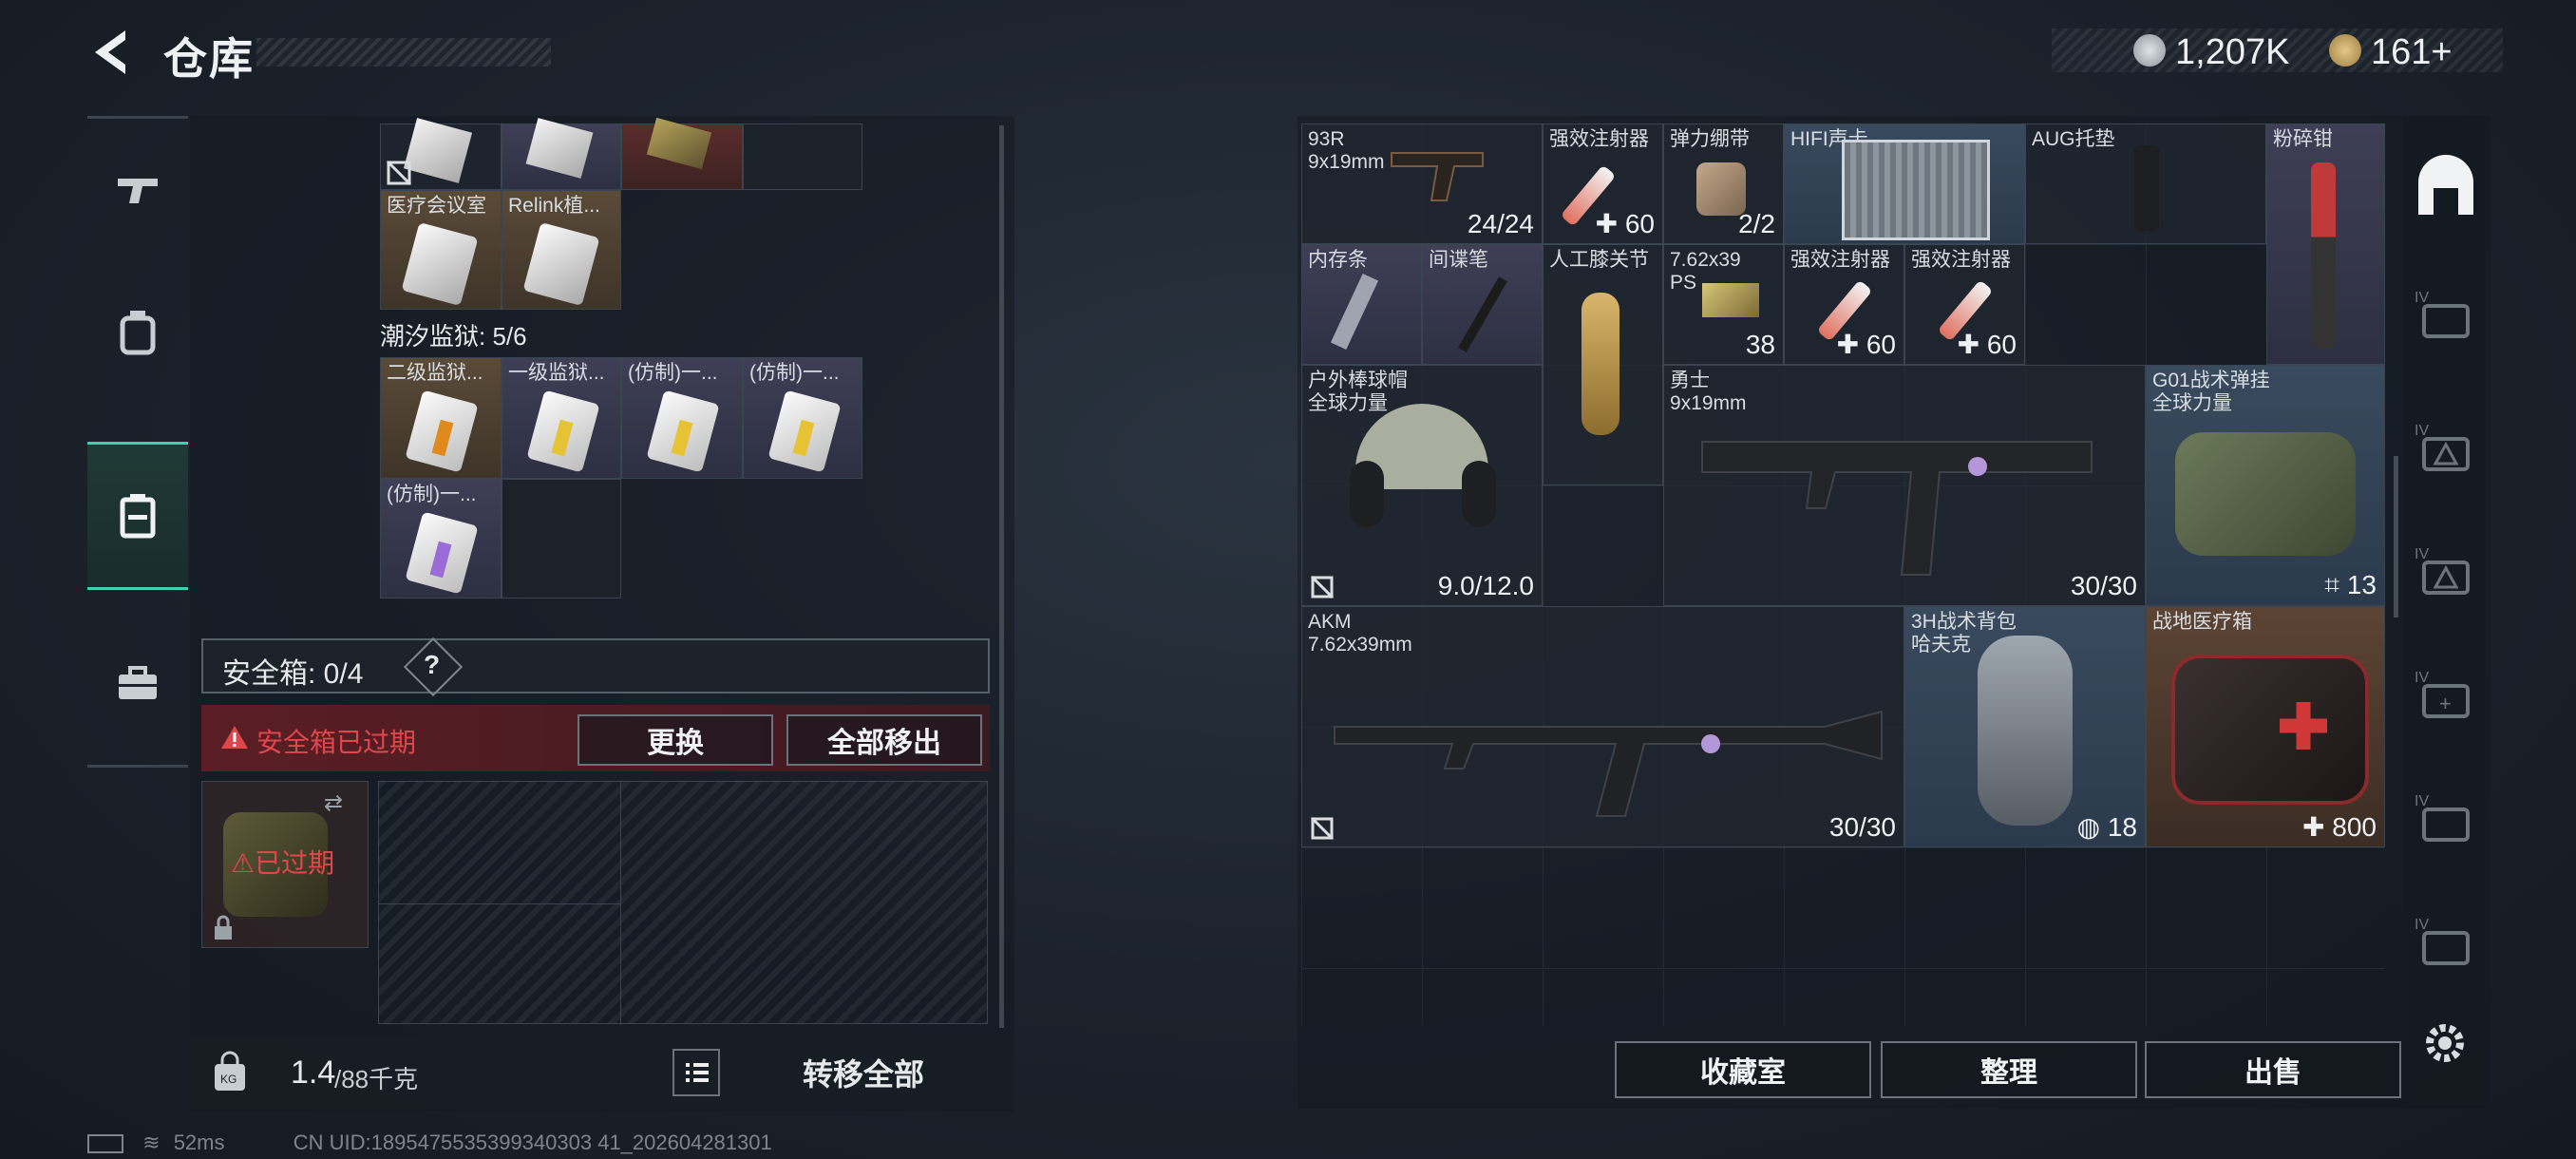  What do you see at coordinates (2265, 485) in the screenshot?
I see `item-chest-rig: G01战术弹挂 全球力量 ⌗ 13` at bounding box center [2265, 485].